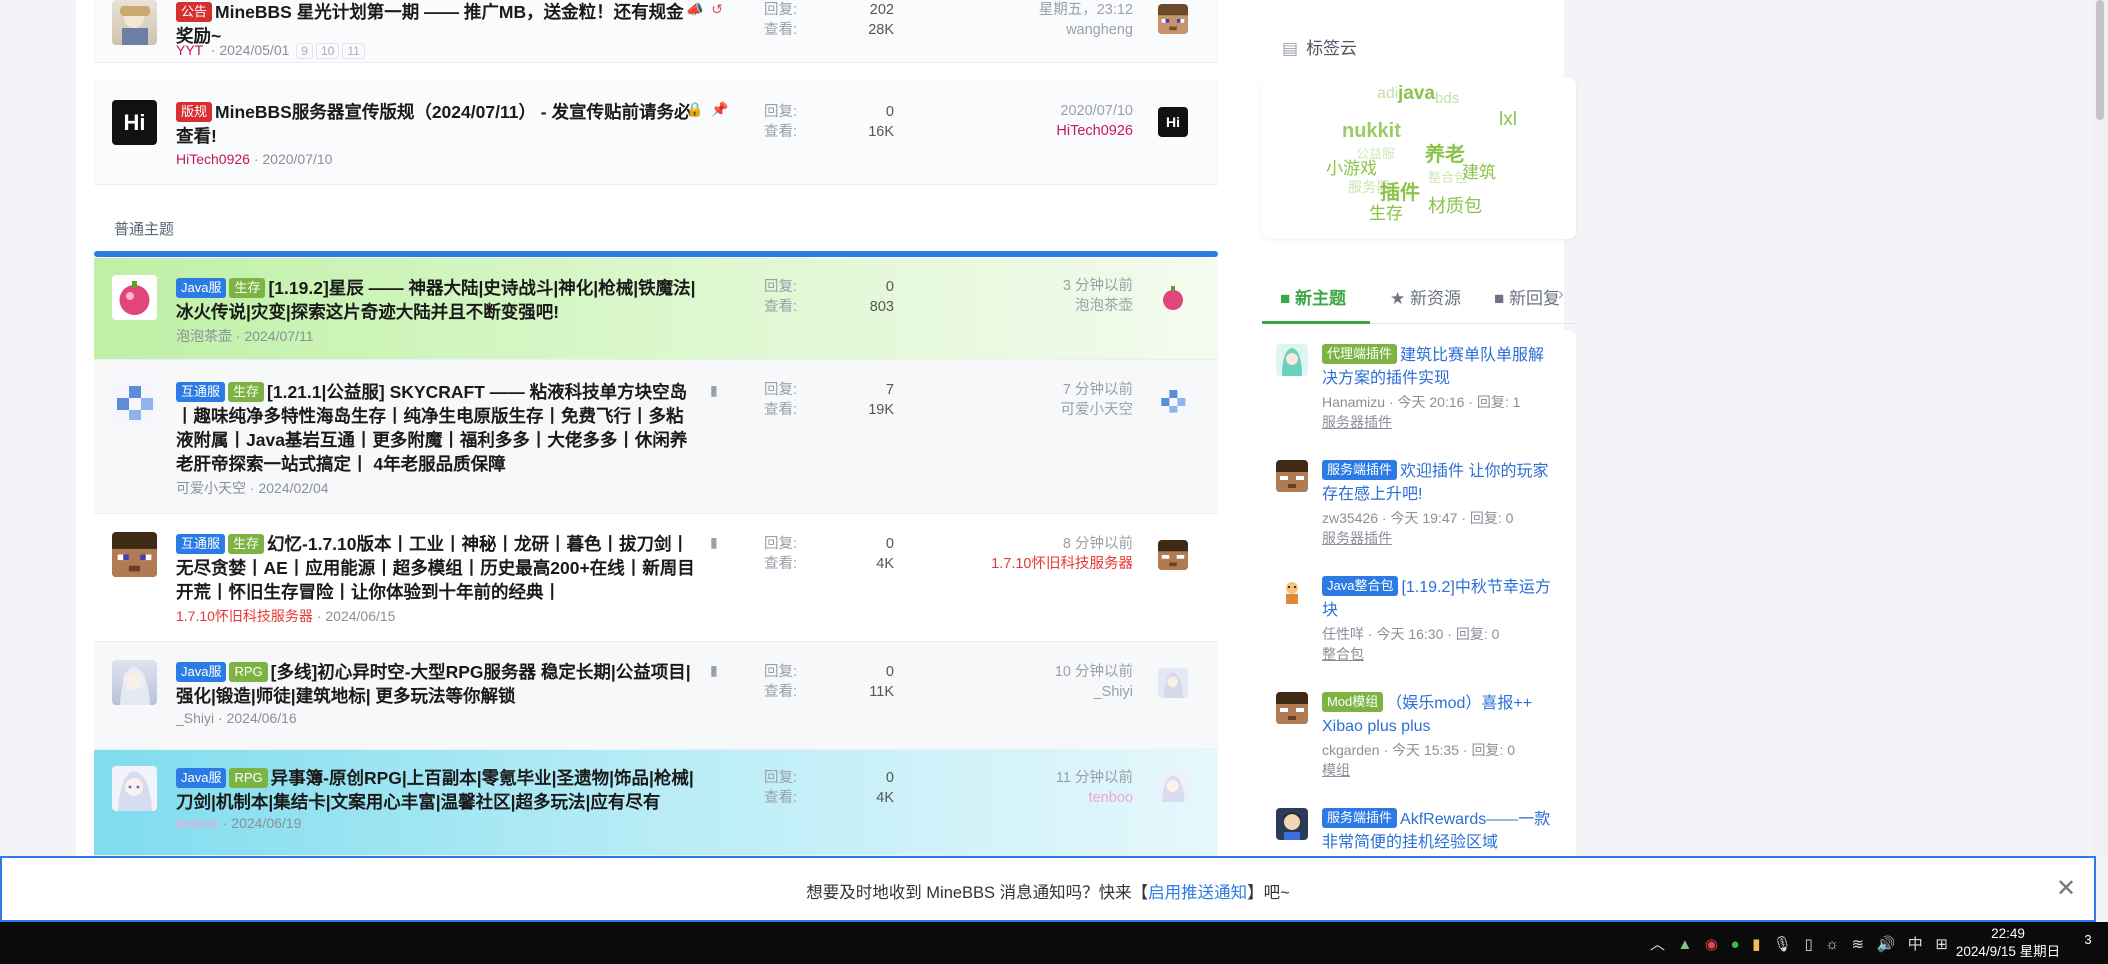 Image resolution: width=2108 pixels, height=964 pixels. What do you see at coordinates (1447, 98) in the screenshot?
I see `tag-link: bds` at bounding box center [1447, 98].